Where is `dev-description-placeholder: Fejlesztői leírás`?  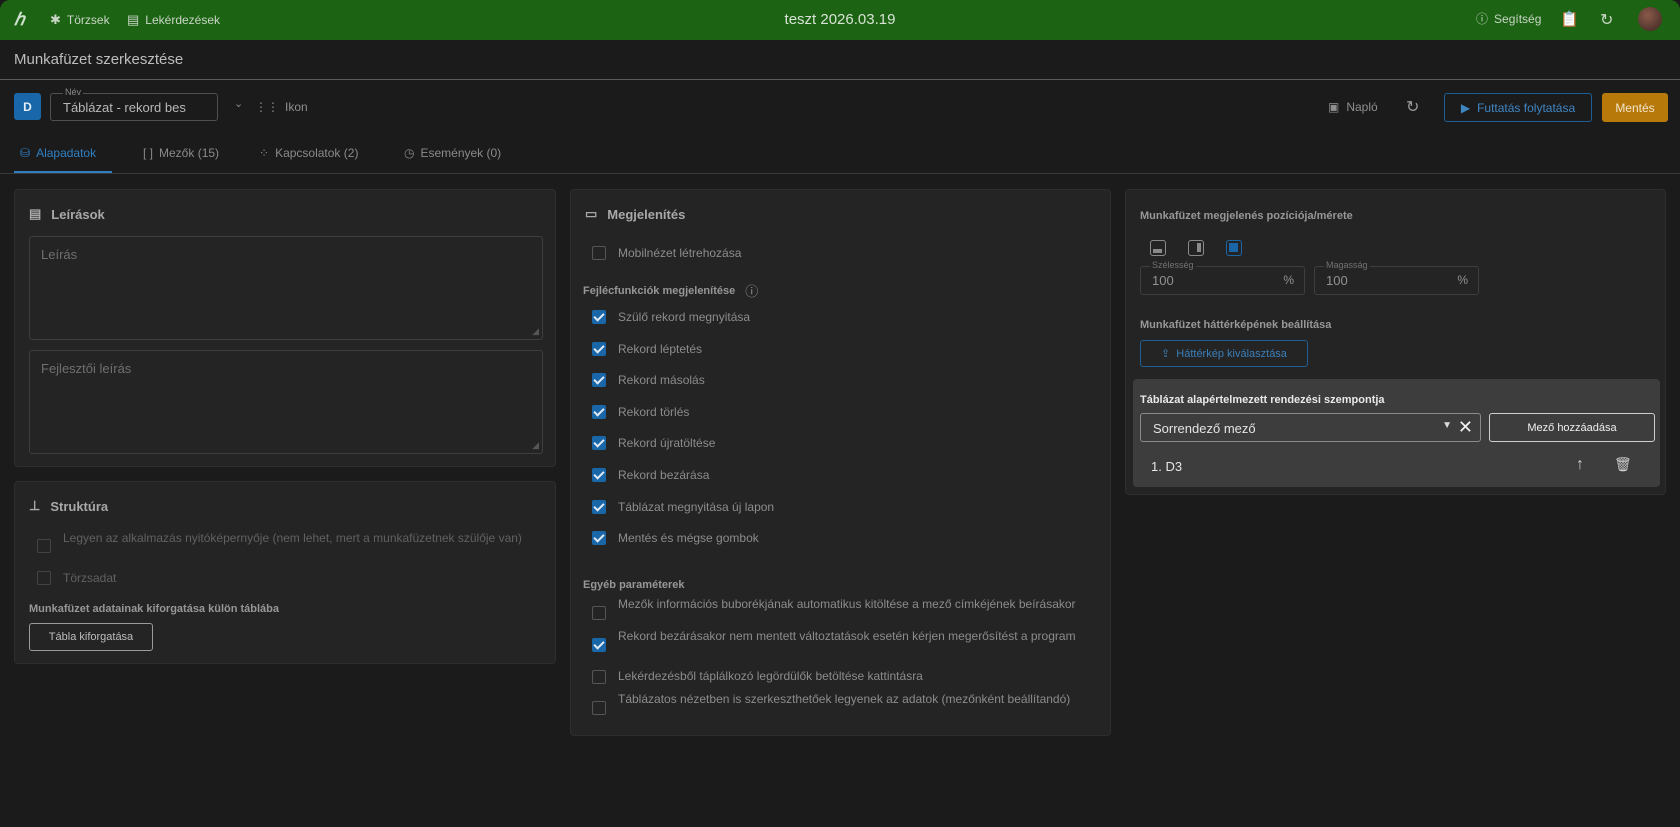
dev-description-placeholder: Fejlesztői leírás is located at coordinates (86, 368).